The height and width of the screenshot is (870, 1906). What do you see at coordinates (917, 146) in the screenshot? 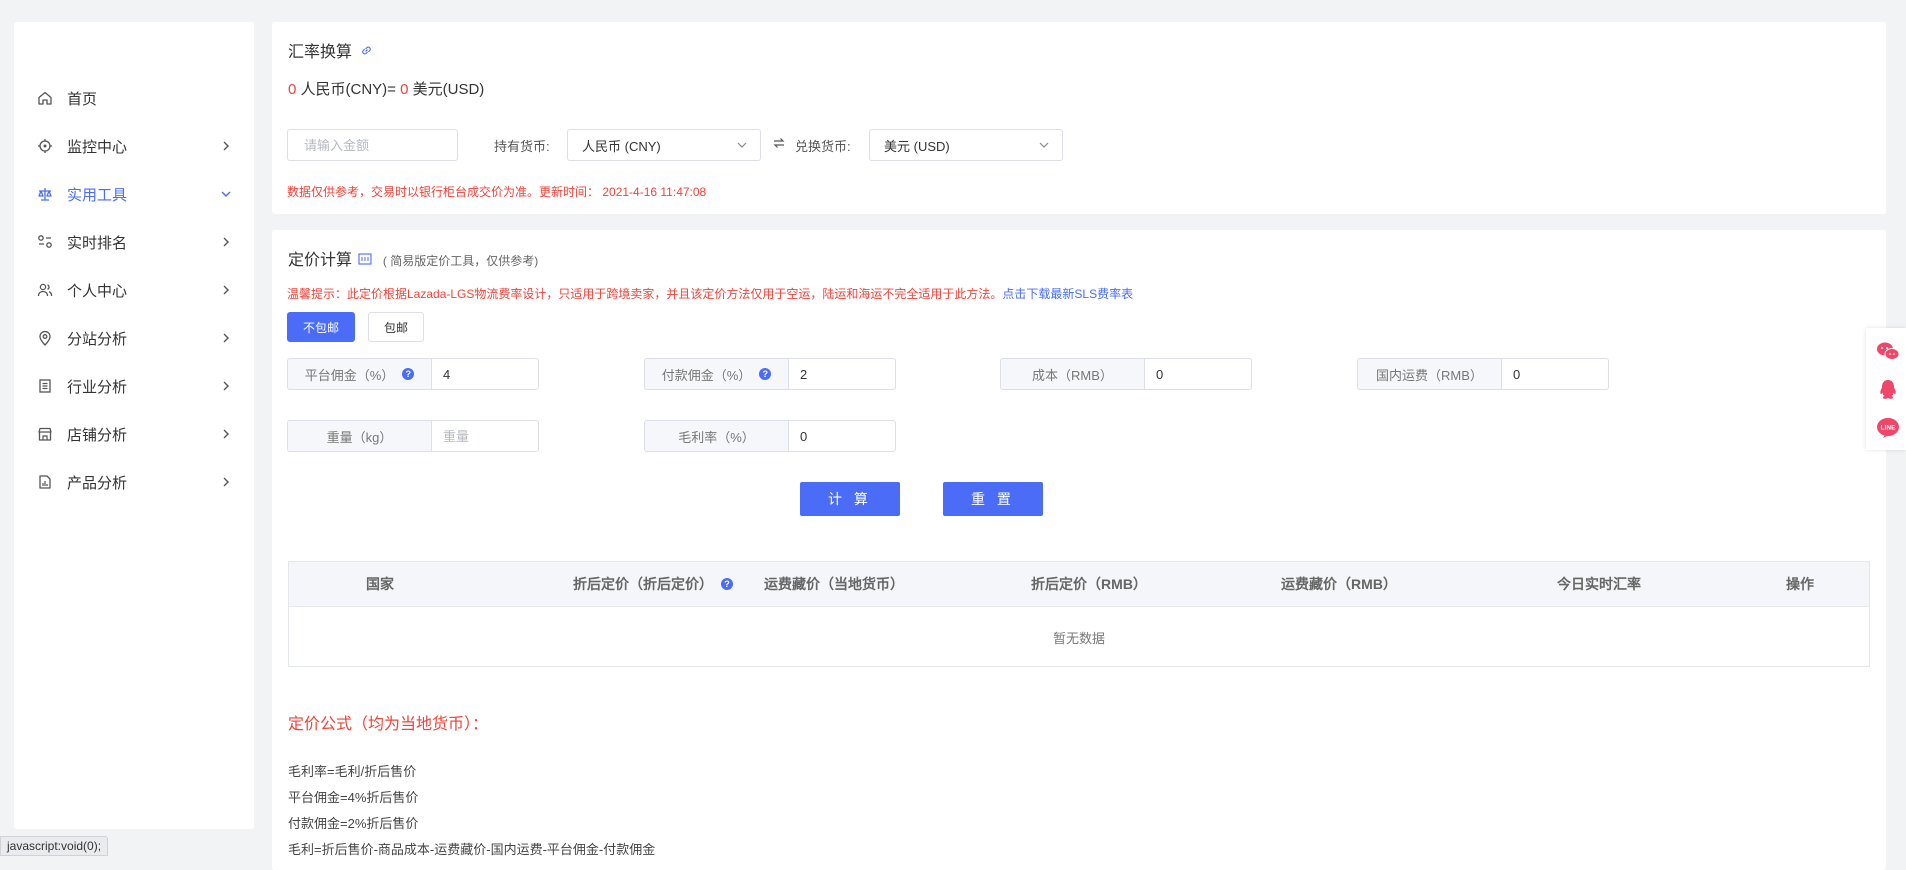
I see `target-currency-value: 美元 (USD)` at bounding box center [917, 146].